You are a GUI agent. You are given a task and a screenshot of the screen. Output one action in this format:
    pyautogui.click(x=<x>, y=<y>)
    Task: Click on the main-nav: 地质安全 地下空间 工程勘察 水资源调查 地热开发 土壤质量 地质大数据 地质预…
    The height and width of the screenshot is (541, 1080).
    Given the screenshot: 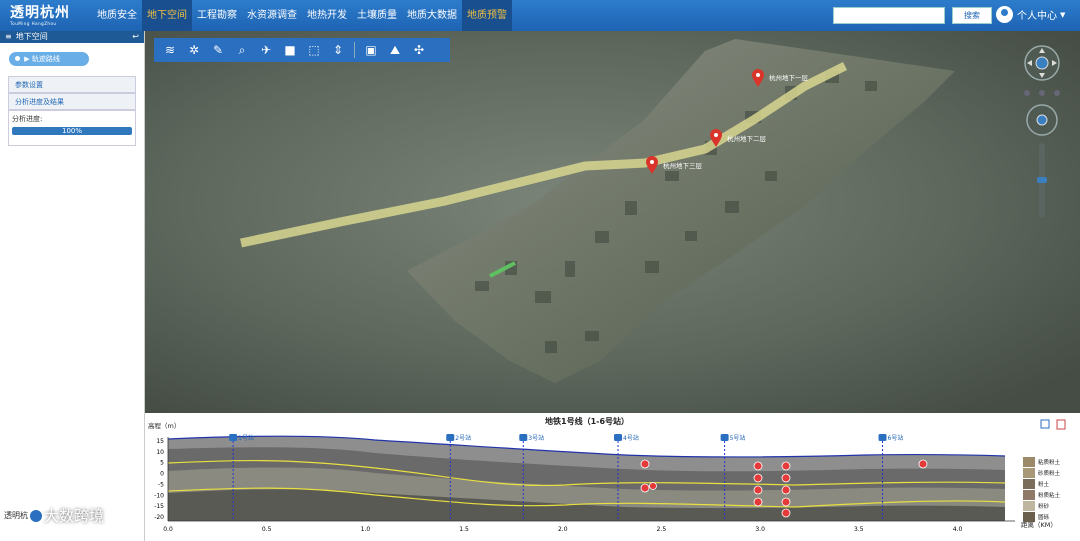 What is the action you would take?
    pyautogui.click(x=302, y=15)
    